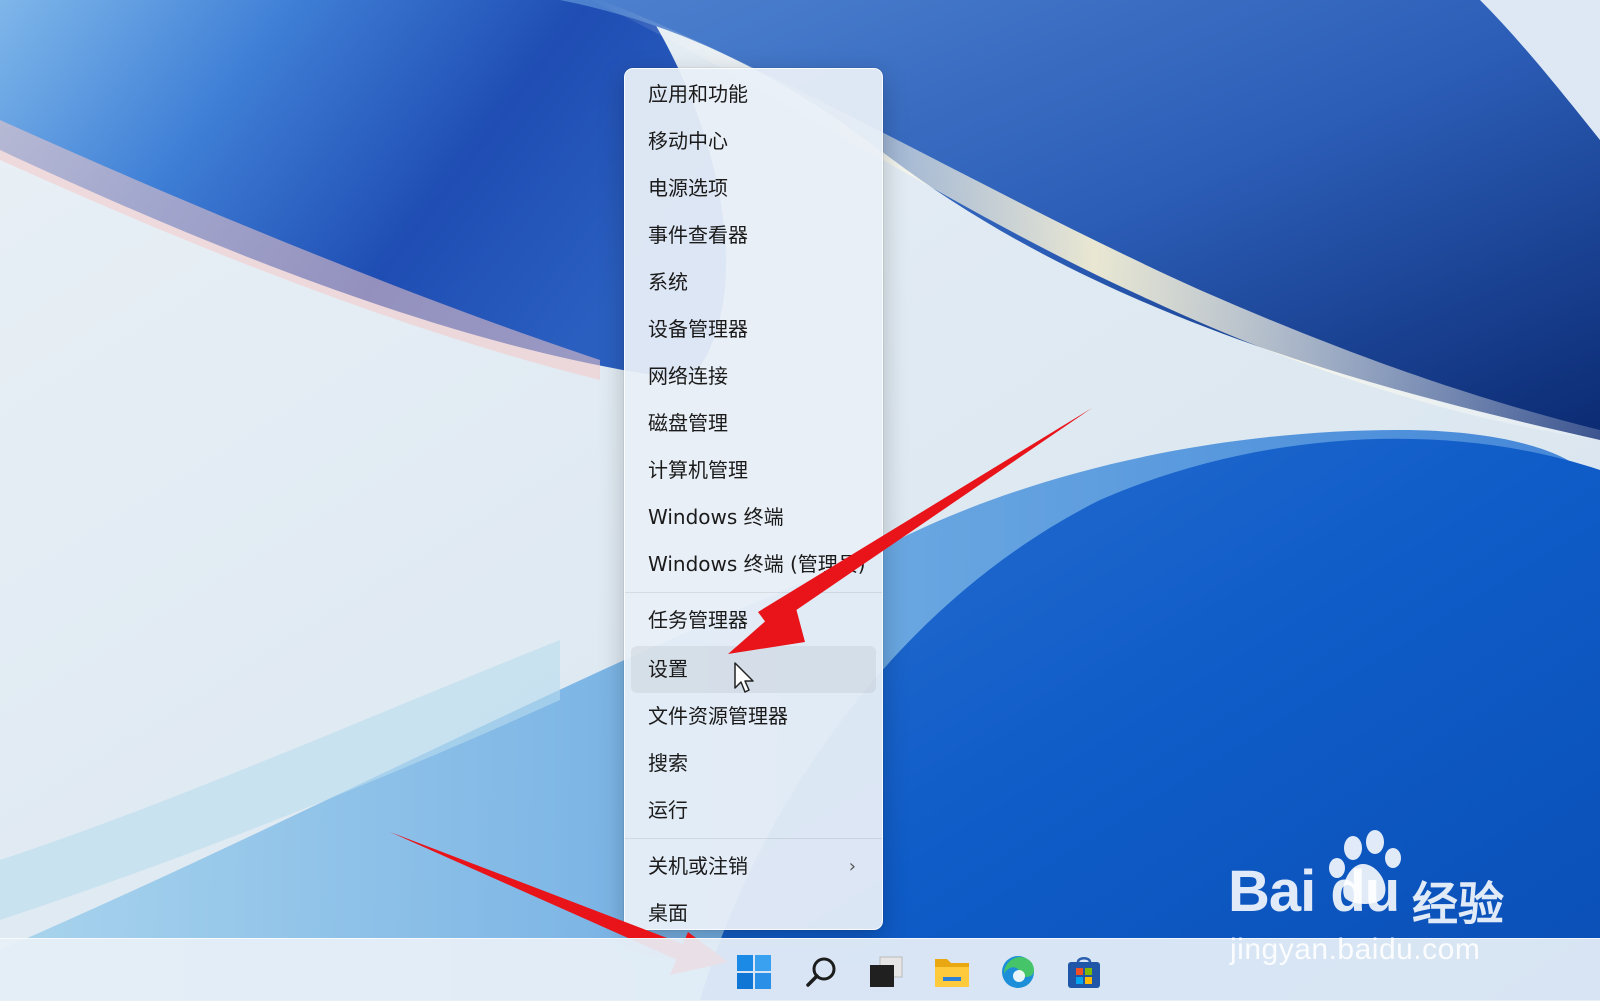 The image size is (1600, 1001). I want to click on watermark-chinese: 经验, so click(1458, 904).